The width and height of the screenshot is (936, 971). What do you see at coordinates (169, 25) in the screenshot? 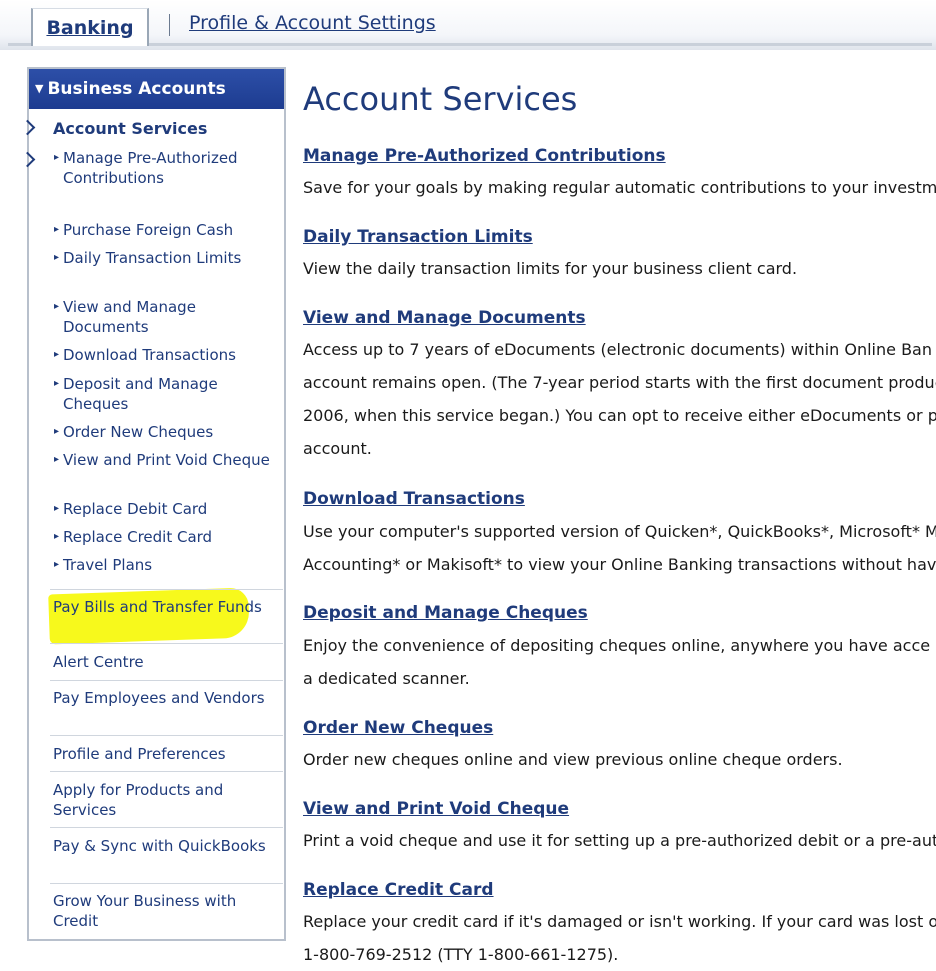
I see `tab-separator` at bounding box center [169, 25].